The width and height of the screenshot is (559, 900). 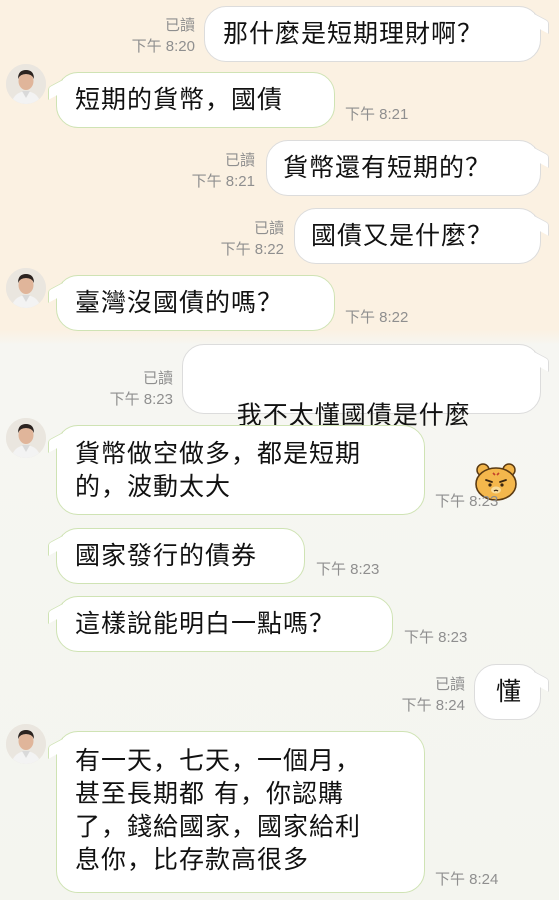 What do you see at coordinates (240, 470) in the screenshot?
I see `incoming-message: 貨幣做空做多，都是短期 的，波動太大` at bounding box center [240, 470].